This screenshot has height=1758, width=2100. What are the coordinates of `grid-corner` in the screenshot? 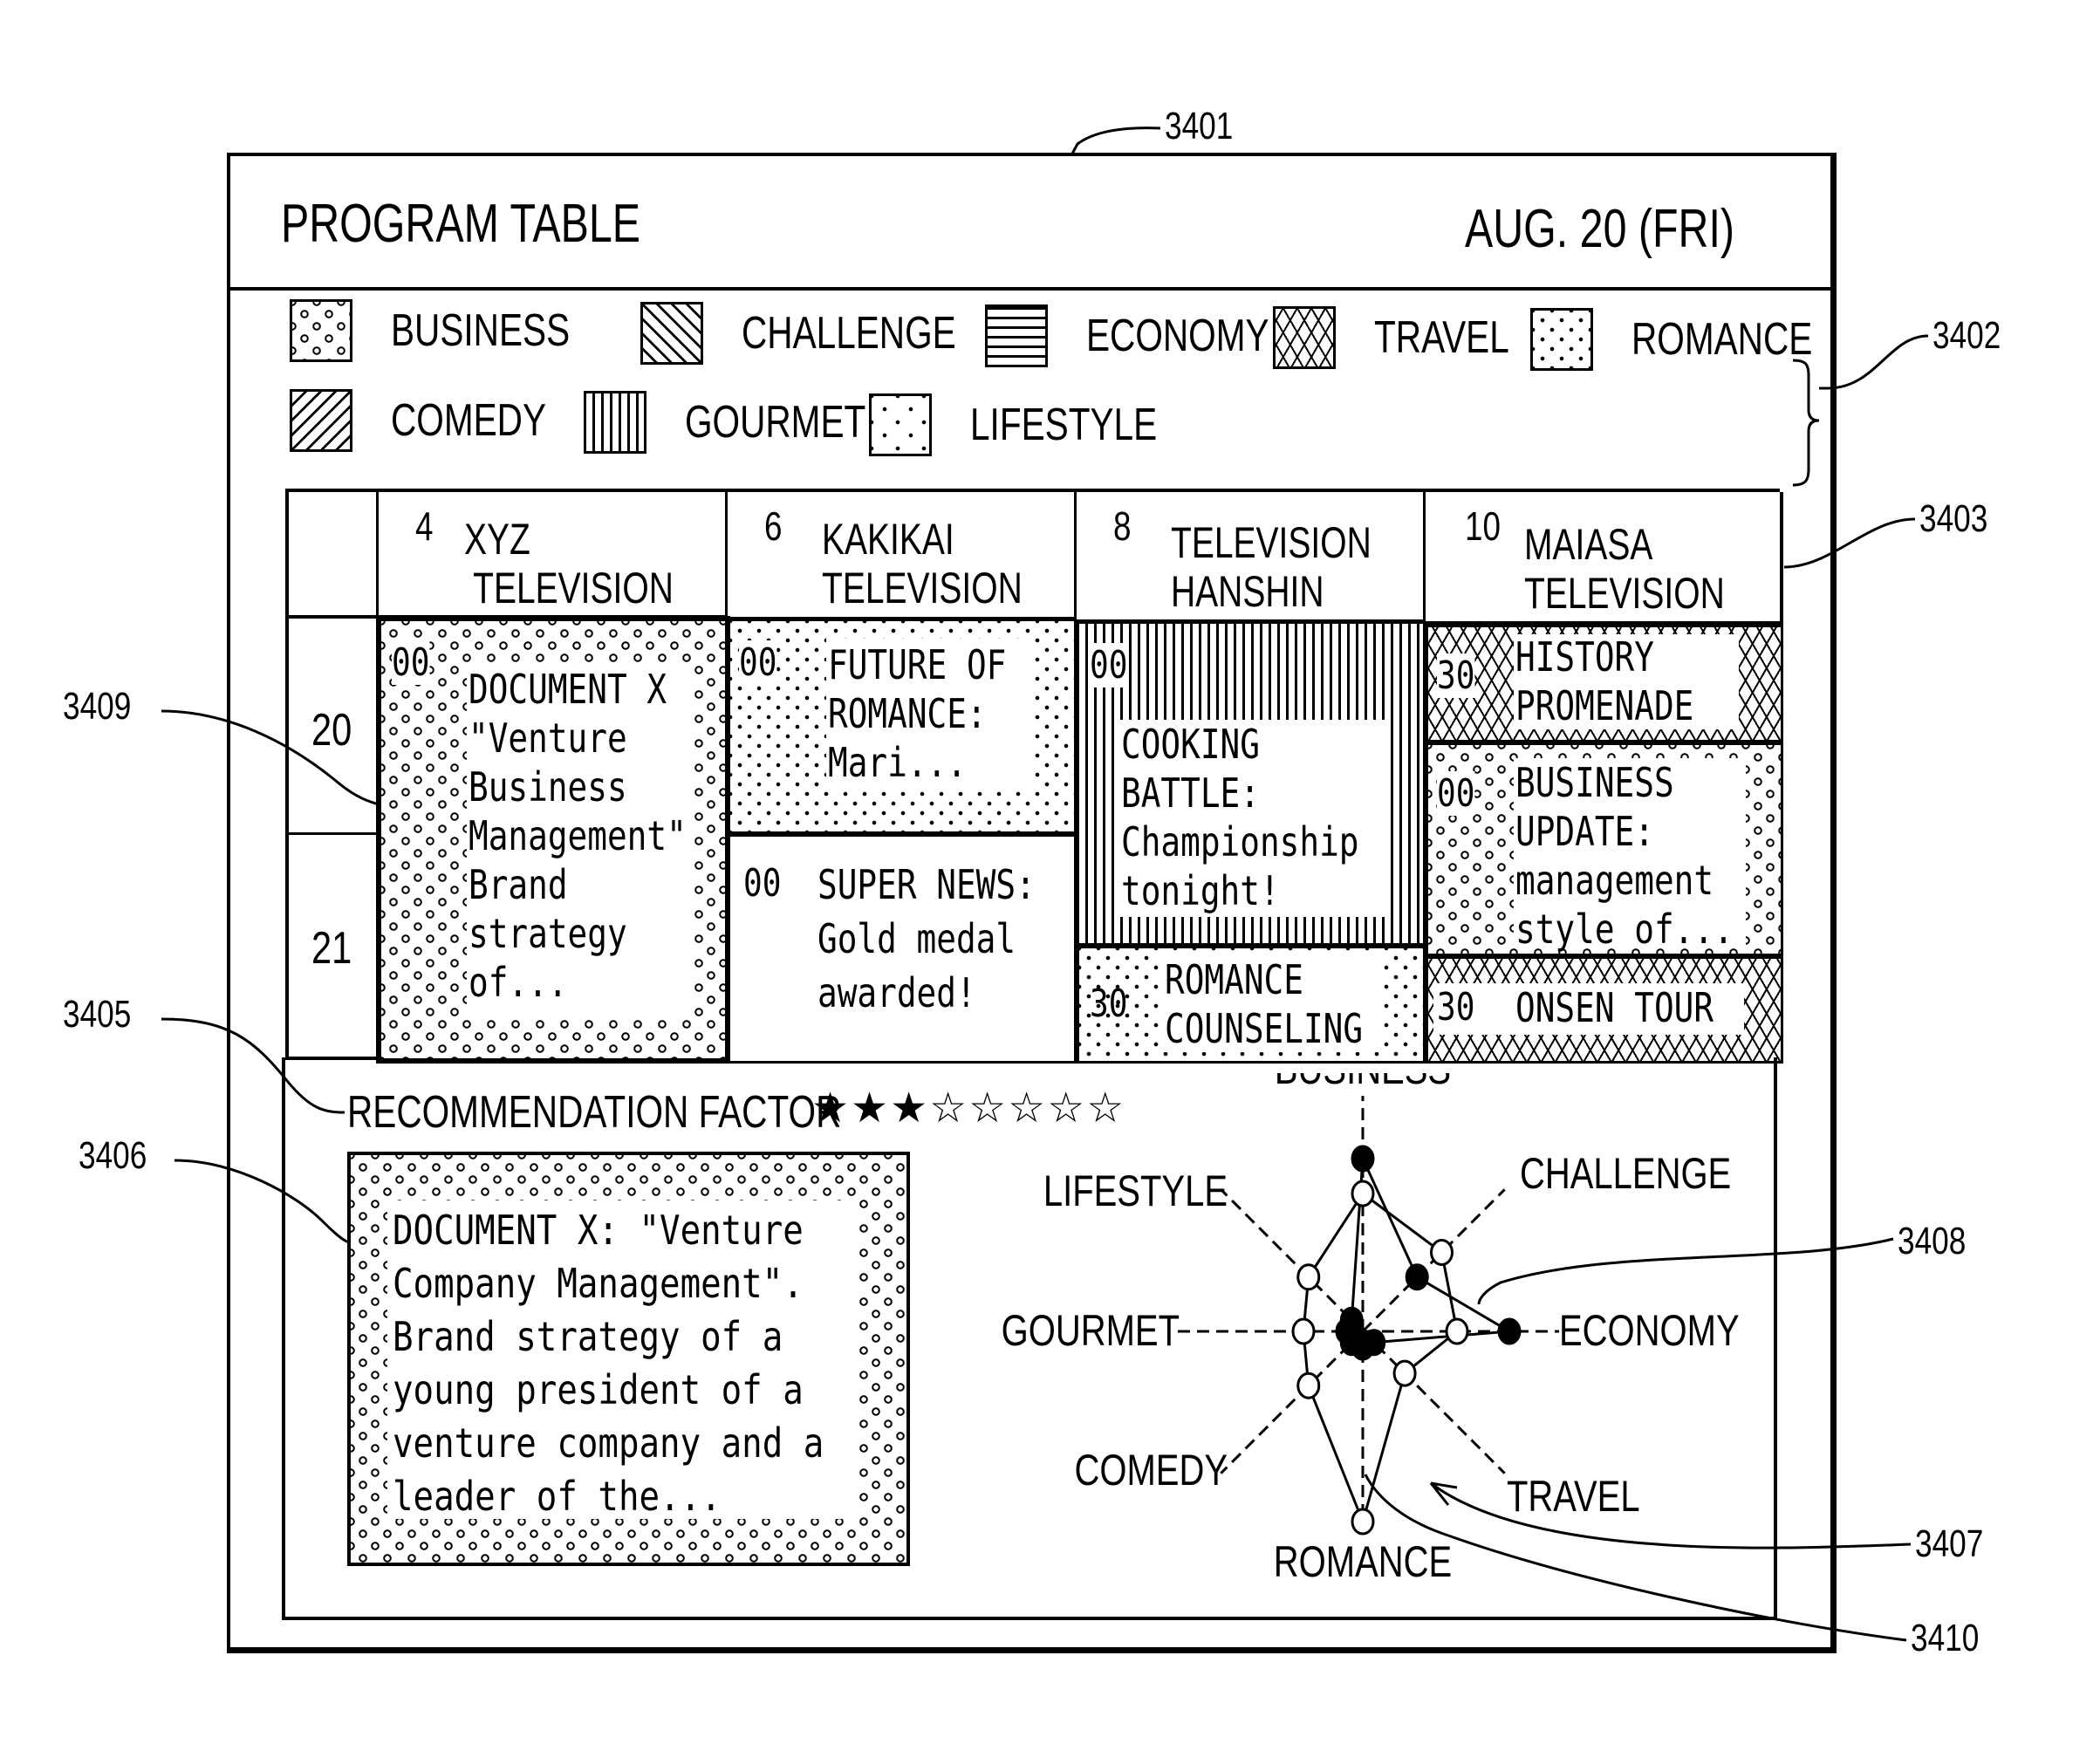 It's located at (334, 555).